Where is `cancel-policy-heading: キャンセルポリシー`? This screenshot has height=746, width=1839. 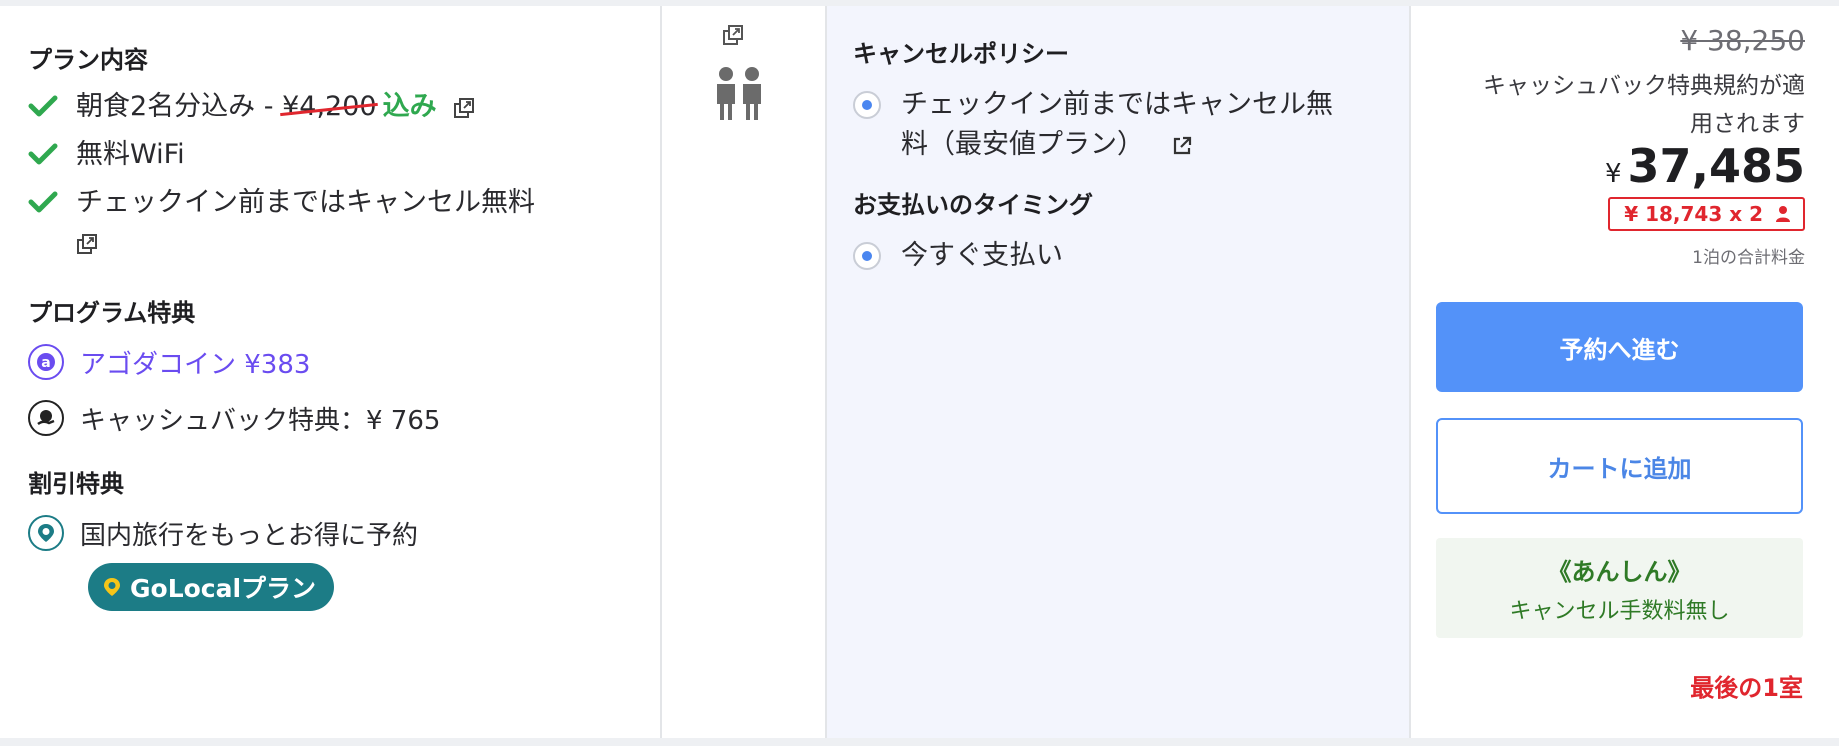 cancel-policy-heading: キャンセルポリシー is located at coordinates (961, 54).